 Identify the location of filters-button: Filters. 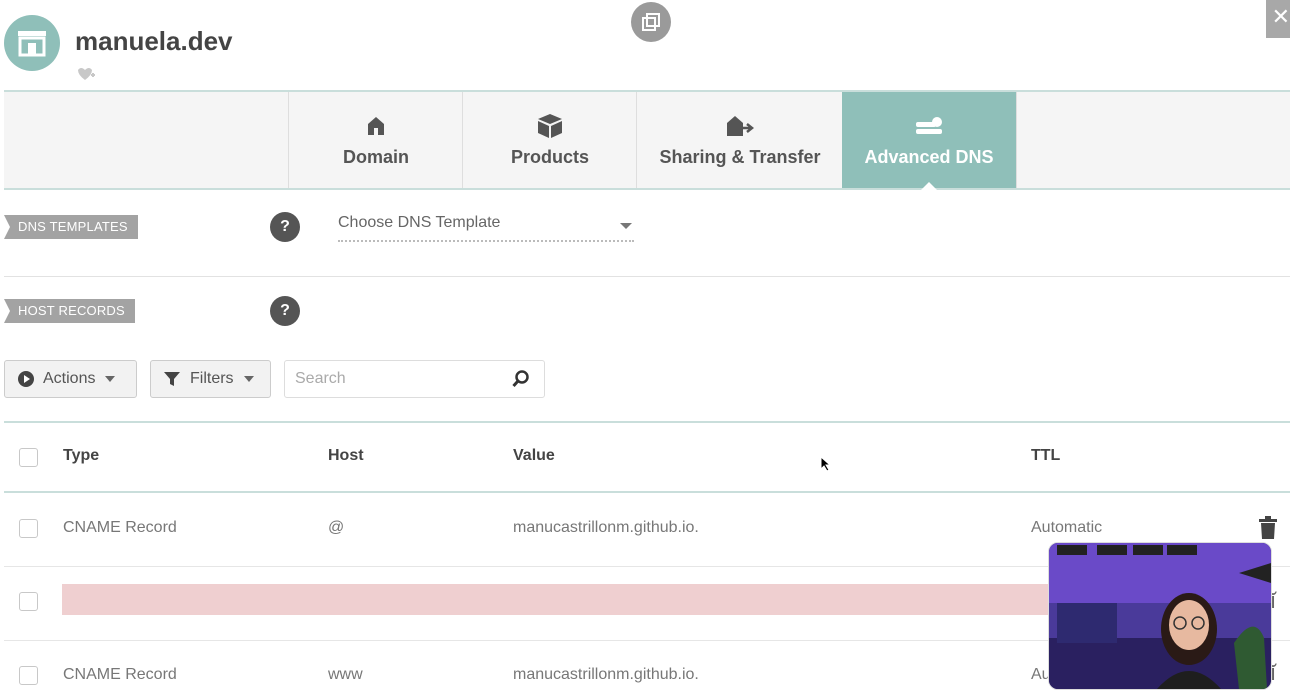
(210, 379).